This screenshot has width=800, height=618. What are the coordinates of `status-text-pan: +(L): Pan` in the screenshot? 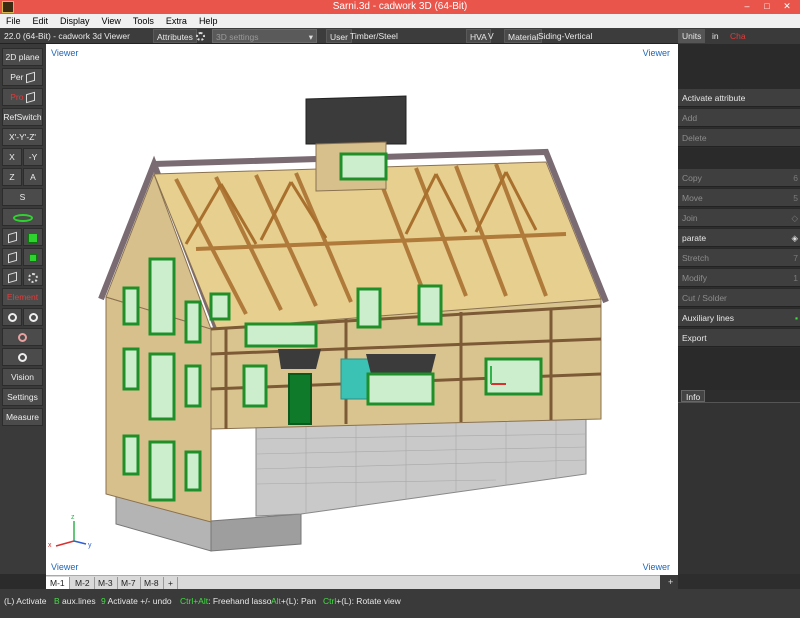 It's located at (298, 601).